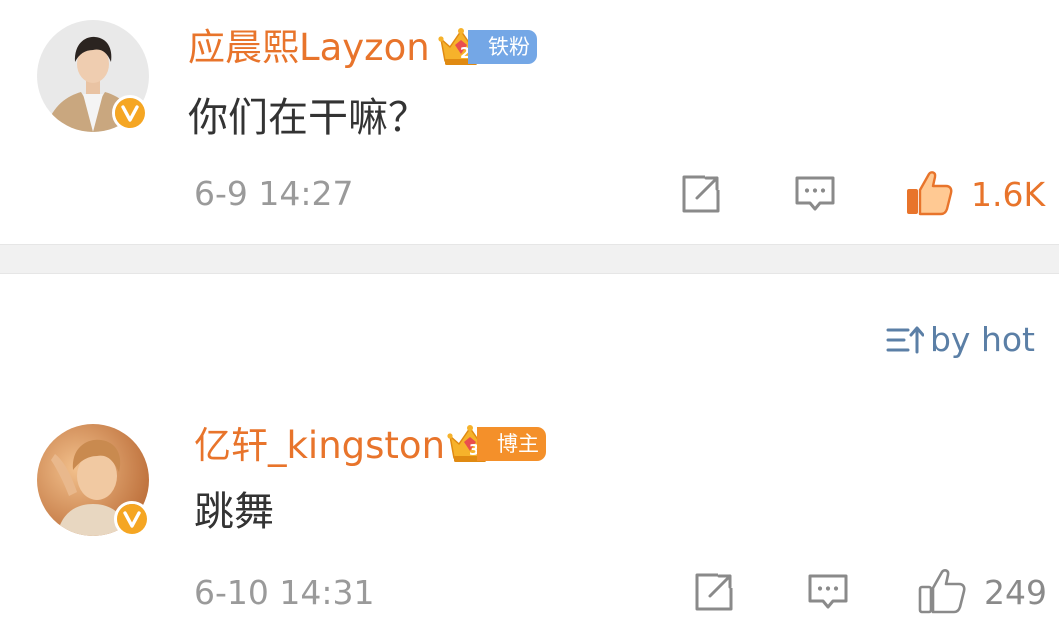 The height and width of the screenshot is (638, 1059). Describe the element at coordinates (942, 591) in the screenshot. I see `thumbs-up-icon` at that location.